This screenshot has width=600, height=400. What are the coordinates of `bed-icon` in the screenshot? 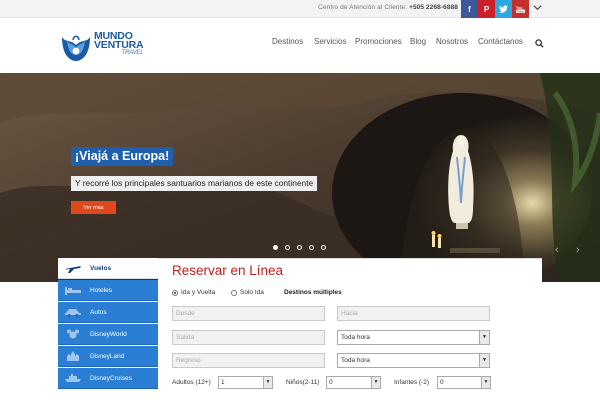 It's located at (73, 290).